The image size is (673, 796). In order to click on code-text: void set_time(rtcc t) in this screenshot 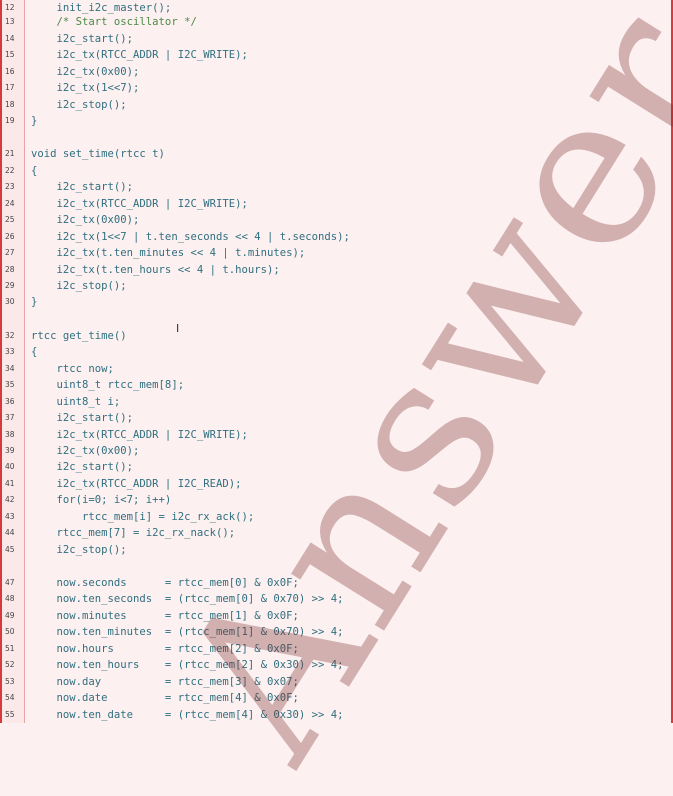, I will do `click(98, 154)`.